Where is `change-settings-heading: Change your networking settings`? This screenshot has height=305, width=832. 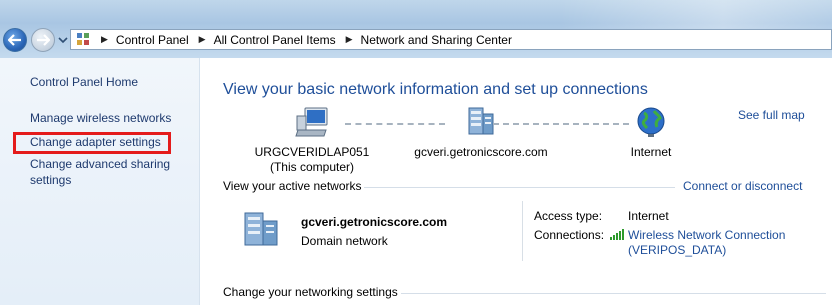 change-settings-heading: Change your networking settings is located at coordinates (310, 292).